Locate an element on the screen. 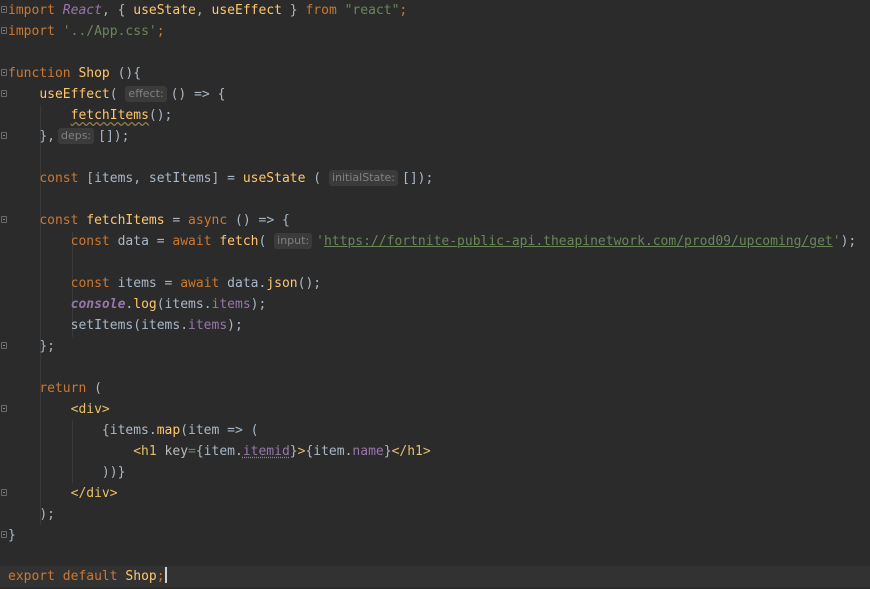 This screenshot has height=589, width=870. parameter-hint: input: is located at coordinates (293, 241).